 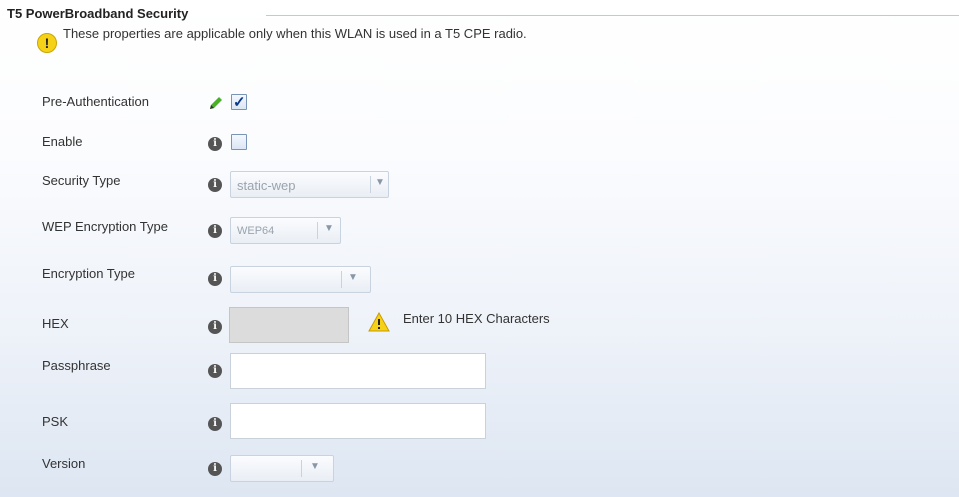 I want to click on encryption-type-select: ▼, so click(x=300, y=279).